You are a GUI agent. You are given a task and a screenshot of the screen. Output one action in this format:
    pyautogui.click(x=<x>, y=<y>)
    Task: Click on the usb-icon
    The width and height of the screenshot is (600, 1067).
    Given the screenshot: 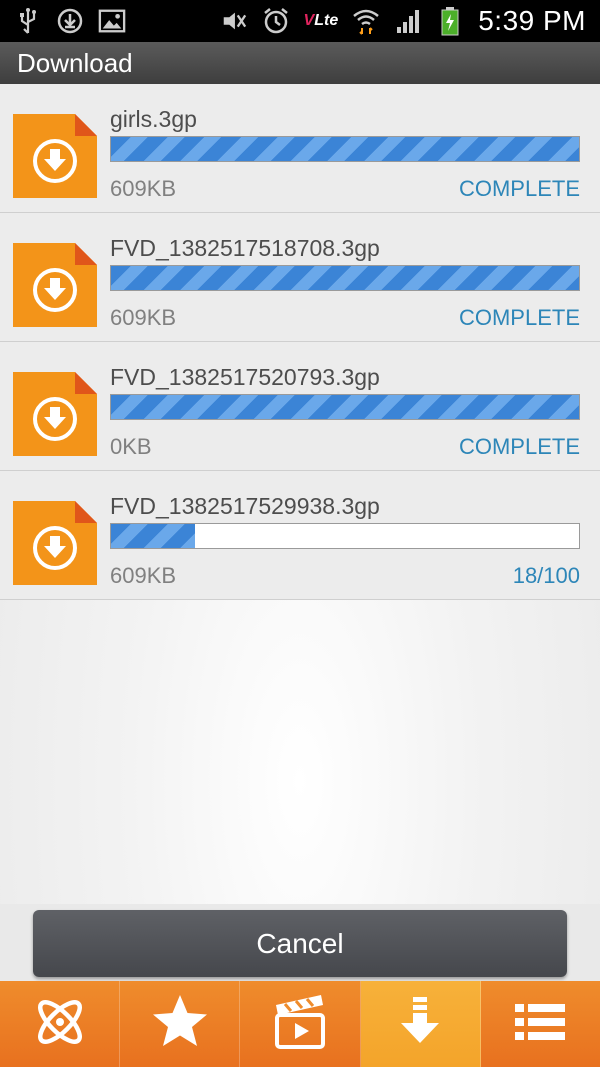 What is the action you would take?
    pyautogui.click(x=28, y=21)
    